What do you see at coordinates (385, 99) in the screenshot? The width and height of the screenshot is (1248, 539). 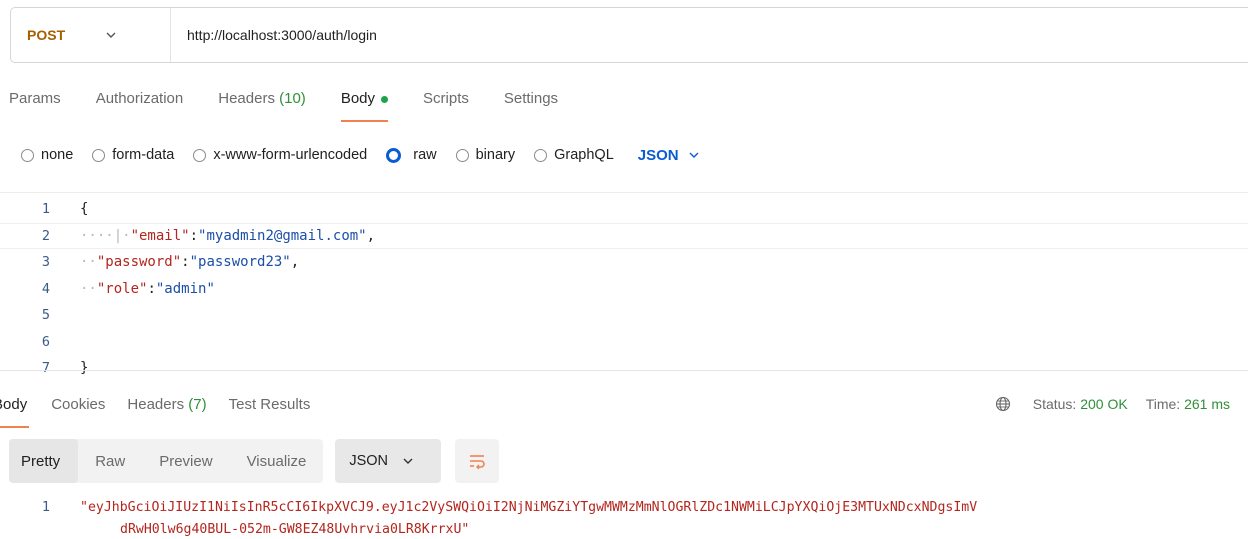 I see `modified-dot-icon` at bounding box center [385, 99].